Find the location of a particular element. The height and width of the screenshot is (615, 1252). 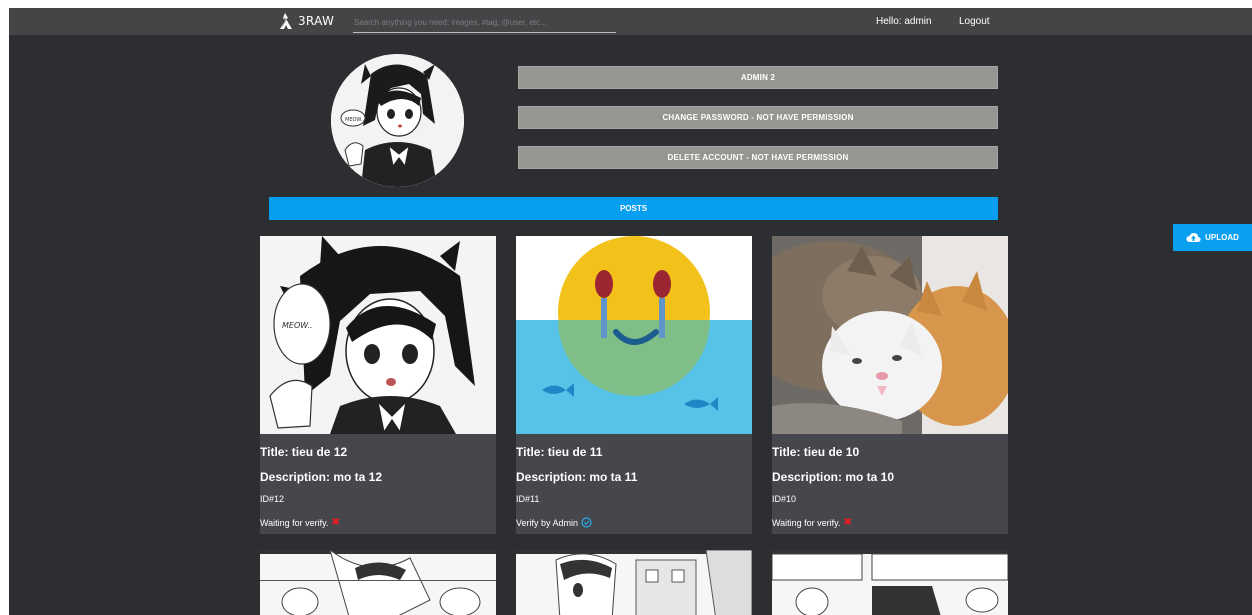

change-password-button: CHANGE PASSWORD - NOT HAVE PERMISSION is located at coordinates (758, 117).